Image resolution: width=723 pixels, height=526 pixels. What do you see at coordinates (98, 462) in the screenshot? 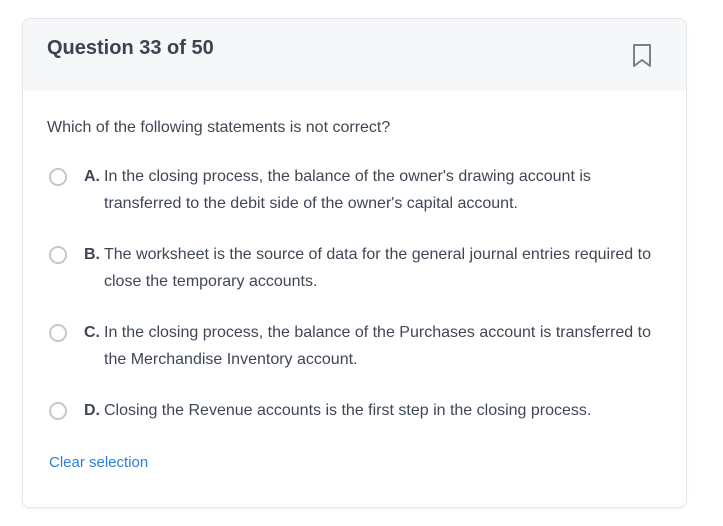
I see `clear-selection-link: Clear selection` at bounding box center [98, 462].